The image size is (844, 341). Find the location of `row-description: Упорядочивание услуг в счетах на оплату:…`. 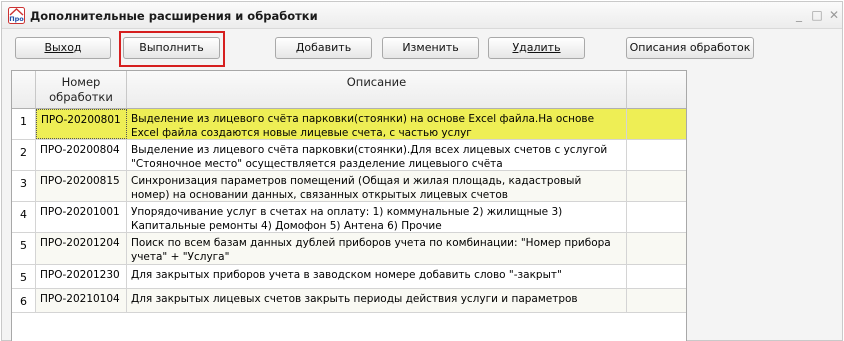

row-description: Упорядочивание услуг в счетах на оплату:… is located at coordinates (377, 217).